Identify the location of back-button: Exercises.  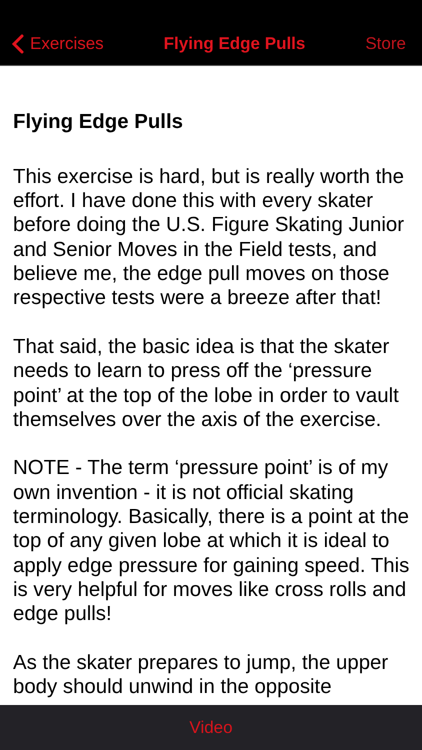
(58, 44).